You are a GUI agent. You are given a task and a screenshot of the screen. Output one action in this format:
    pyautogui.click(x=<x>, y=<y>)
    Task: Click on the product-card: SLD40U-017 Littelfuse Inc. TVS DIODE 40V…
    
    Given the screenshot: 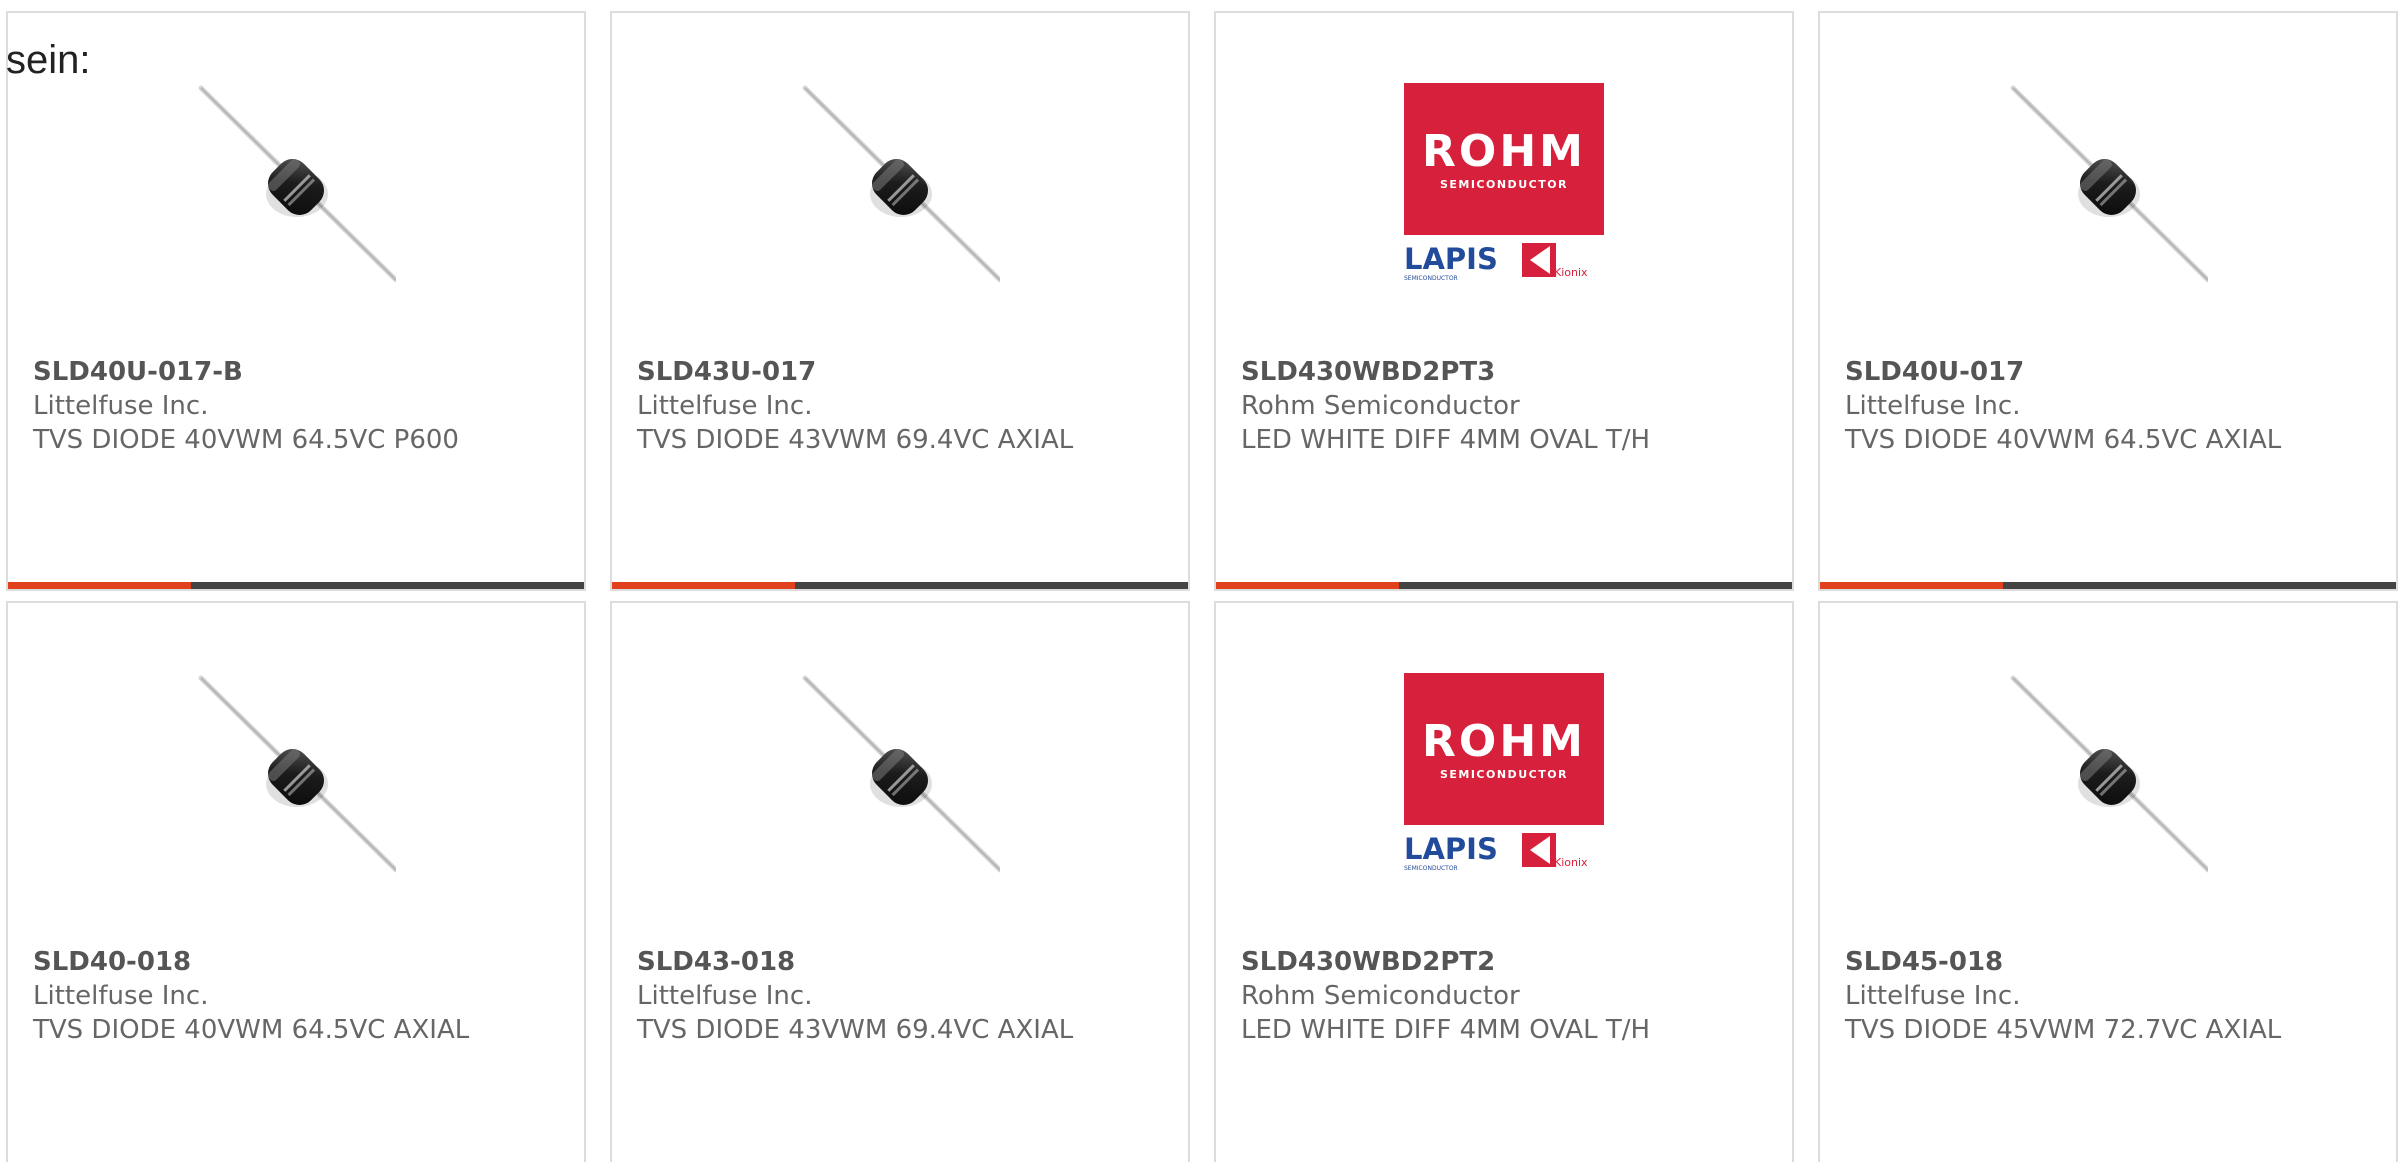 What is the action you would take?
    pyautogui.click(x=2108, y=301)
    